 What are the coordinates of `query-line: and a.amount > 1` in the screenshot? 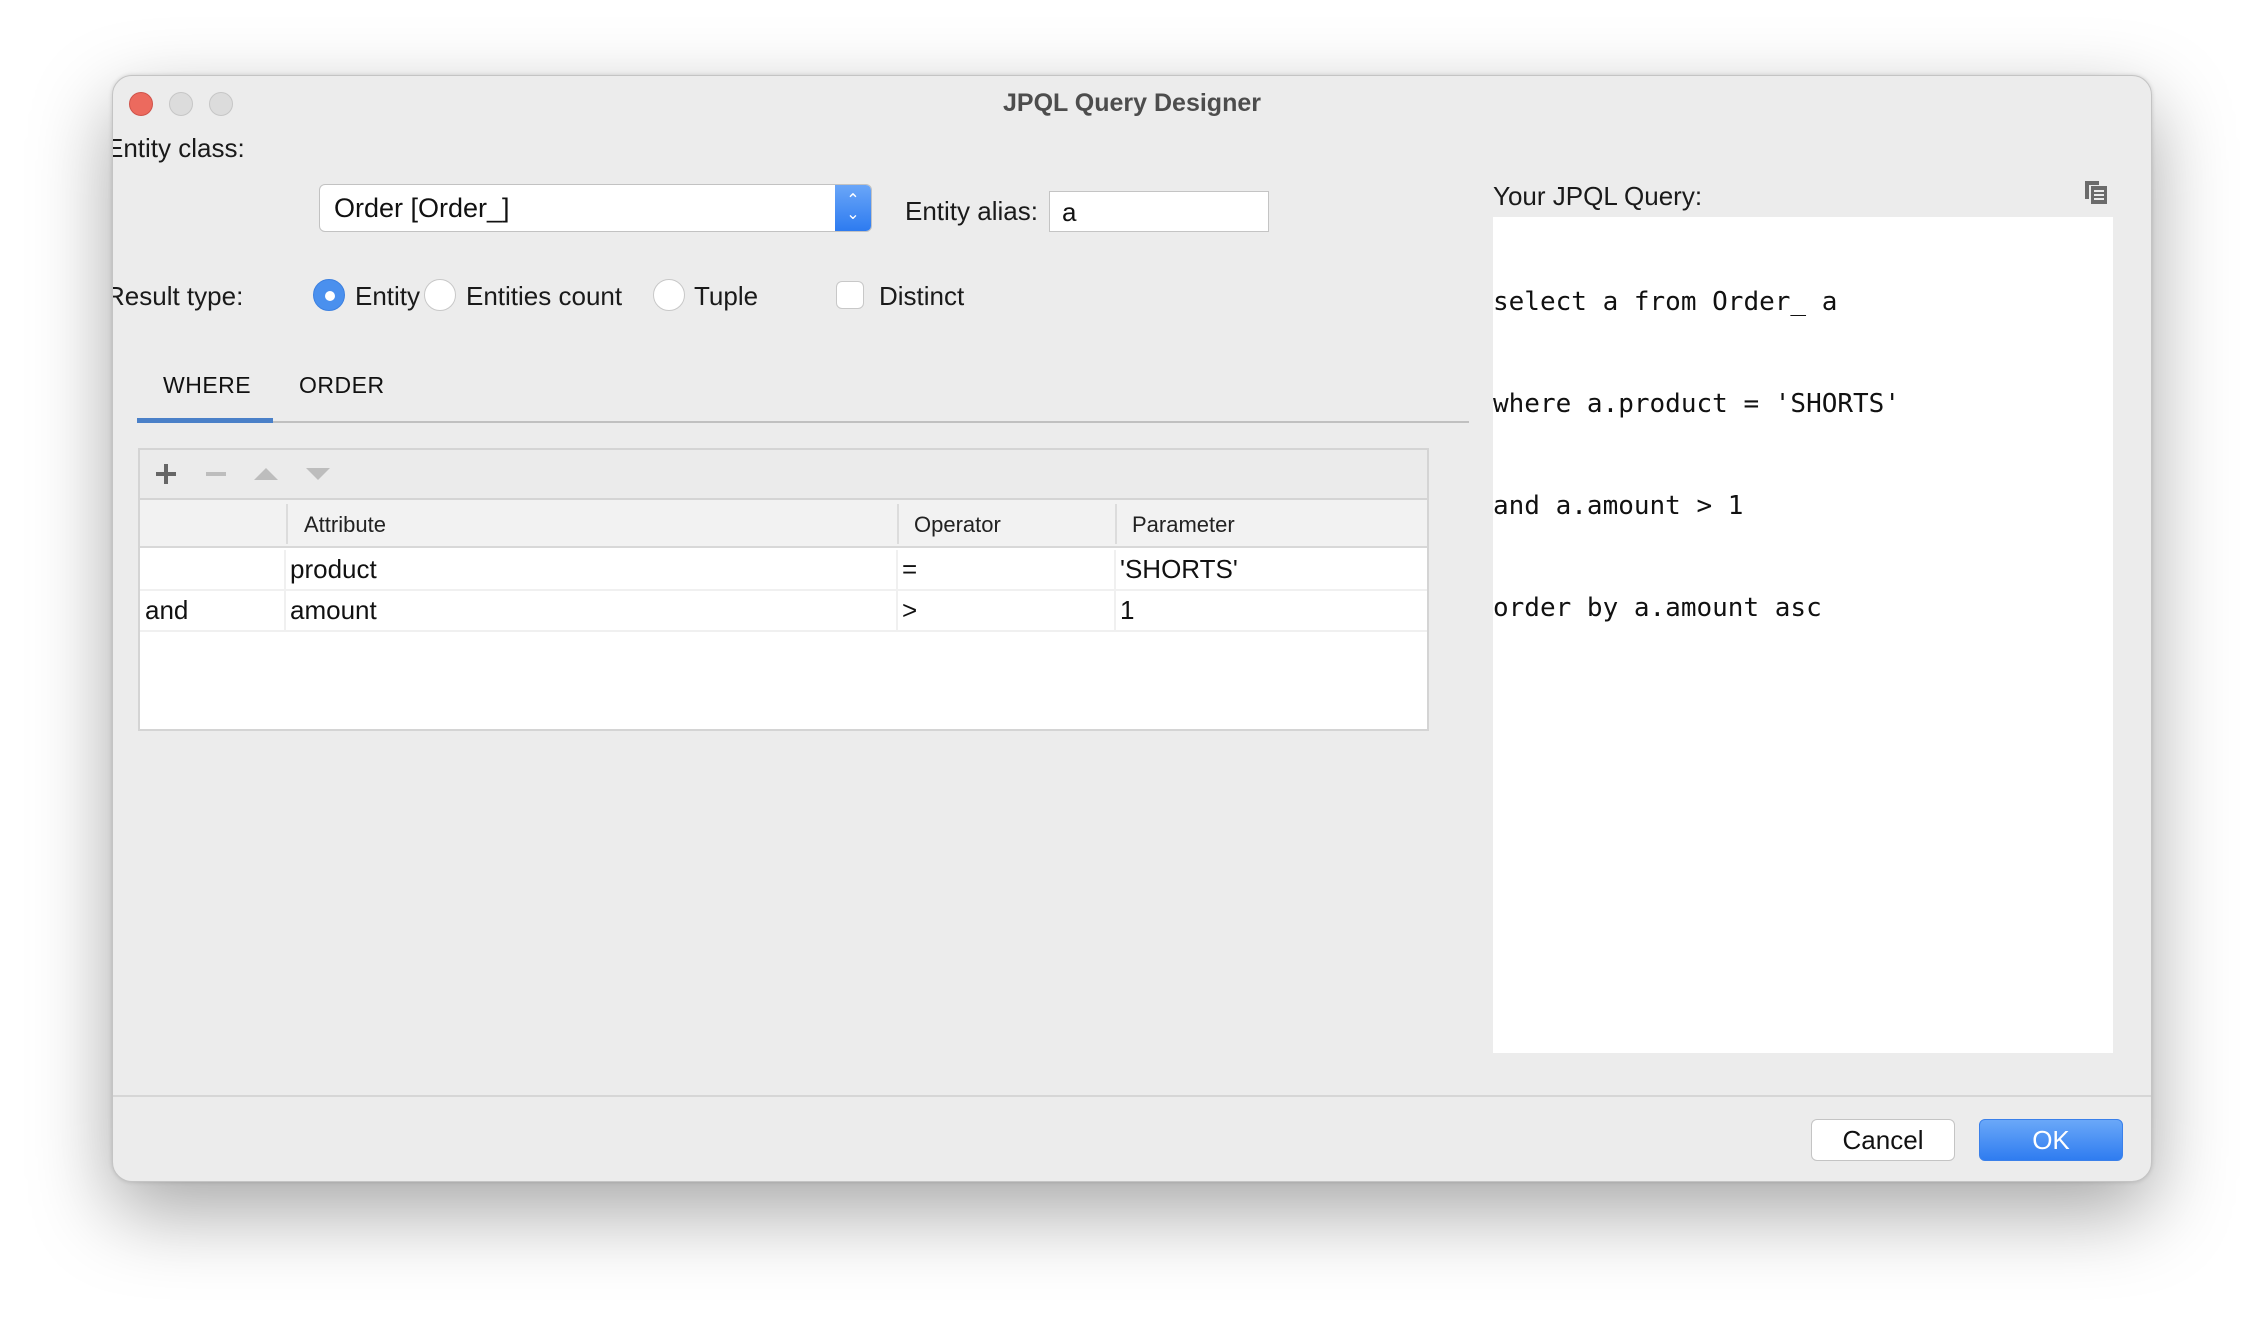 It's located at (1618, 506).